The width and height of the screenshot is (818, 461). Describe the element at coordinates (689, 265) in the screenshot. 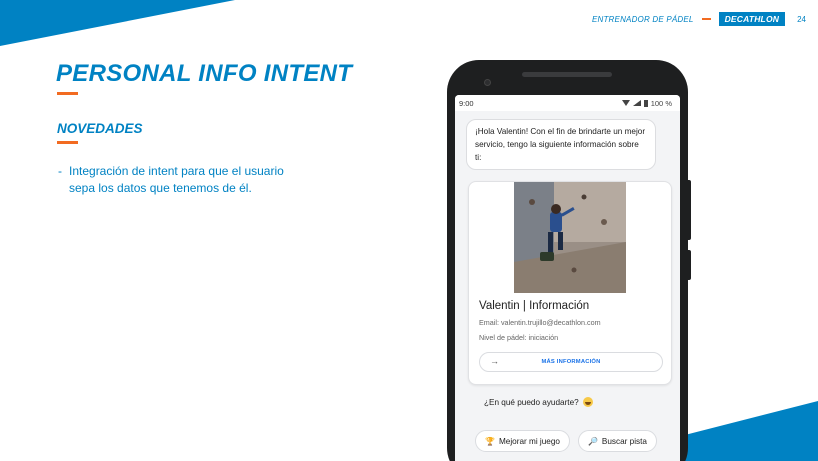

I see `phone-power-button` at that location.